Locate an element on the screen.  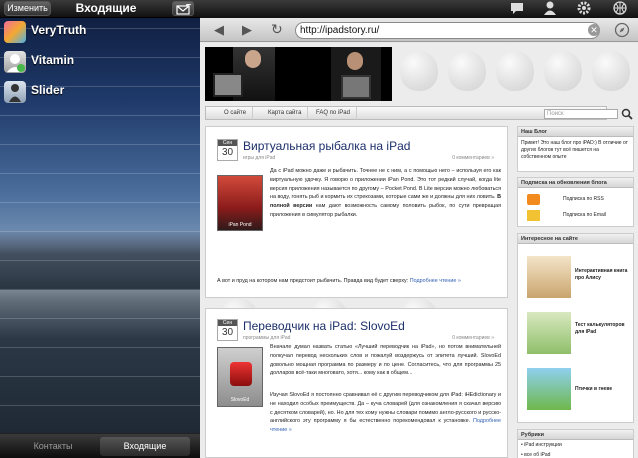
app-link: Интерактивная книга про Алису is located at coordinates (604, 275).